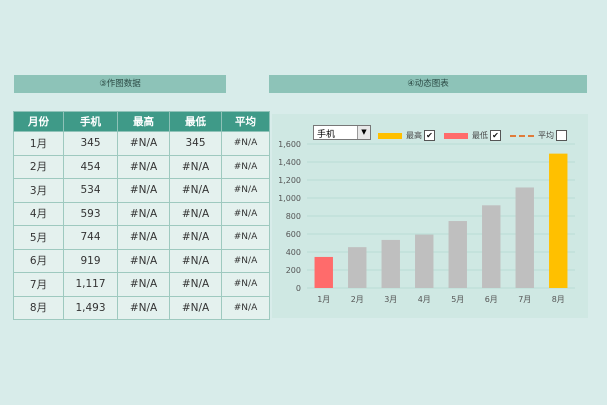  Describe the element at coordinates (38, 190) in the screenshot. I see `table-cell: 3月` at that location.